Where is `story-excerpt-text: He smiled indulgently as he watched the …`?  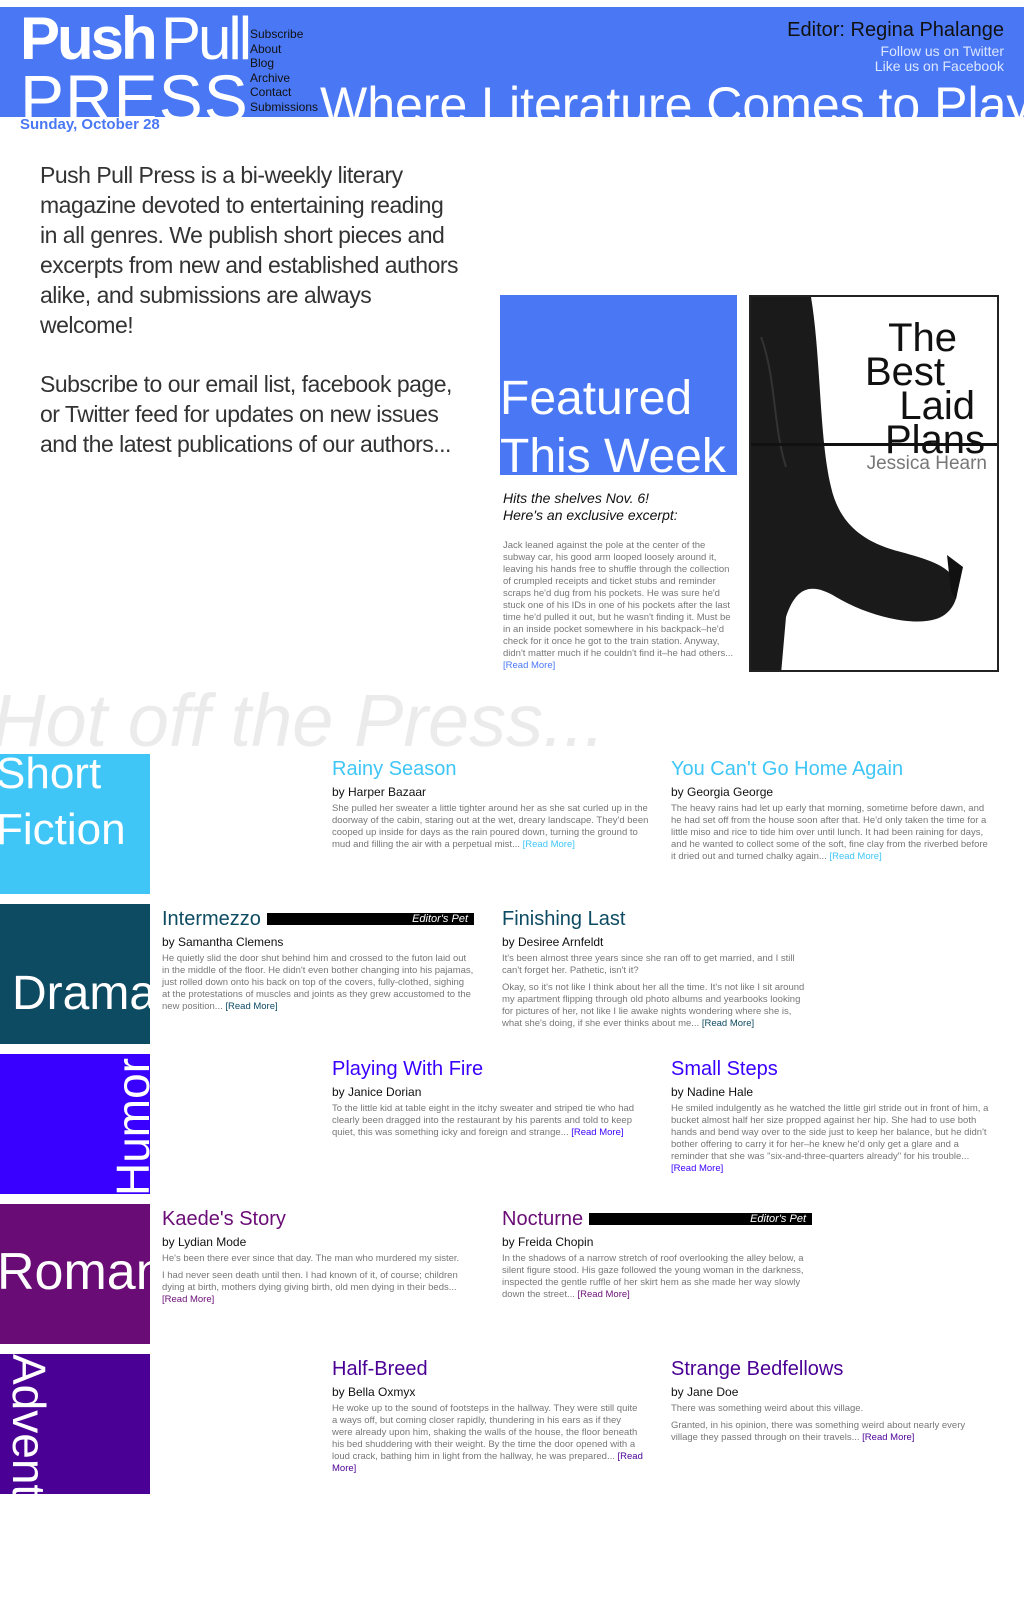 story-excerpt-text: He smiled indulgently as he watched the … is located at coordinates (830, 1132).